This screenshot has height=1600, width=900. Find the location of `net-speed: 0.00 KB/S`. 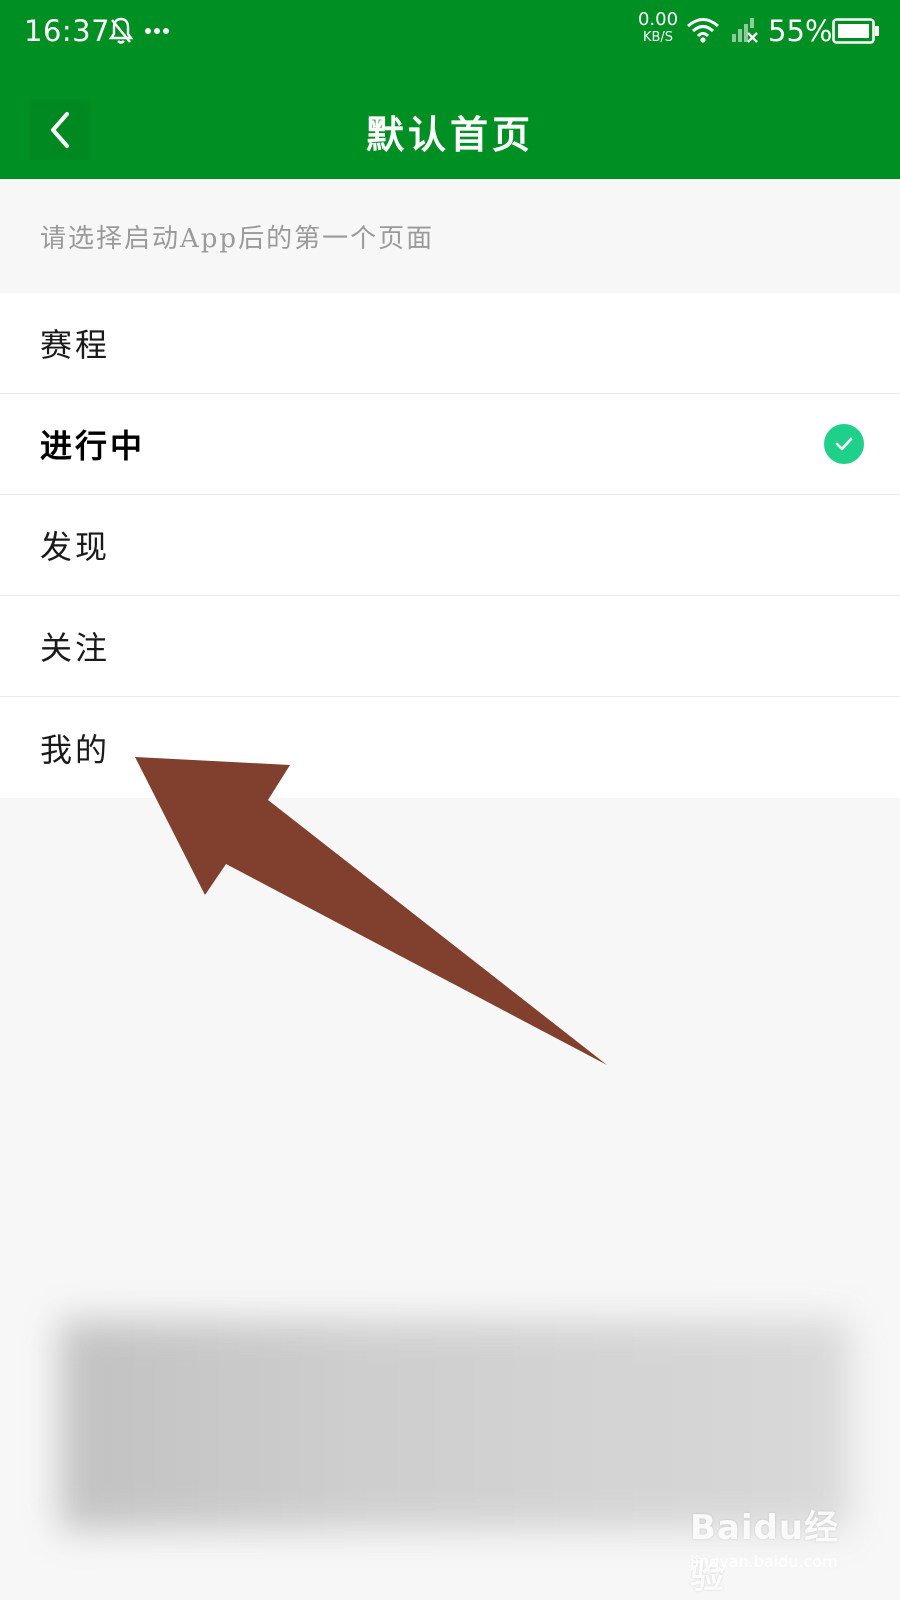

net-speed: 0.00 KB/S is located at coordinates (658, 27).